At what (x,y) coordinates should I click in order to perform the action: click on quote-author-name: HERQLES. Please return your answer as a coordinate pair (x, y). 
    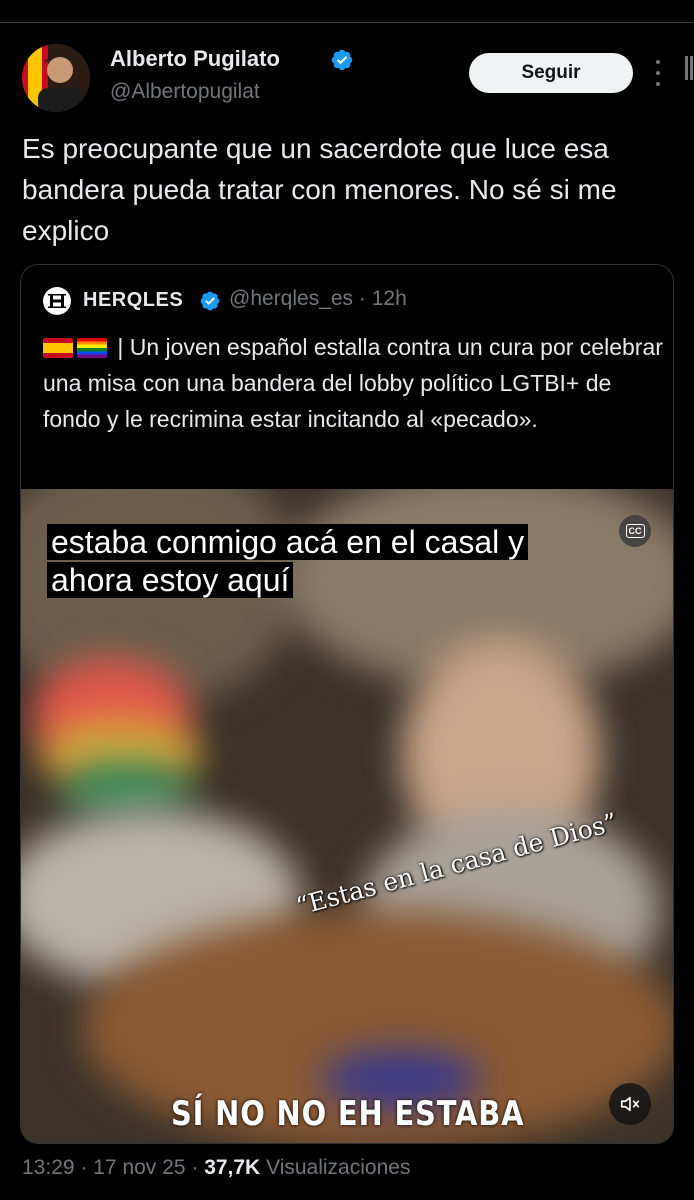
    Looking at the image, I should click on (133, 300).